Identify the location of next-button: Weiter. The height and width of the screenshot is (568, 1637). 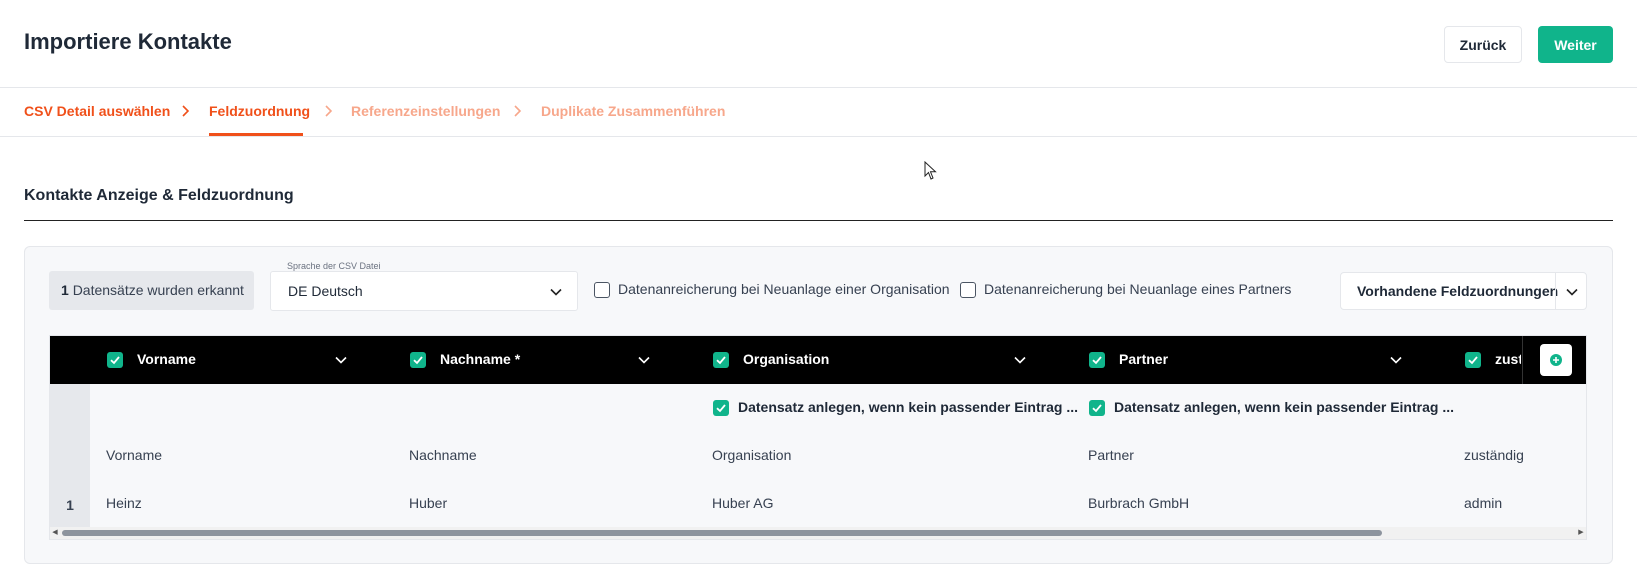
(1575, 44).